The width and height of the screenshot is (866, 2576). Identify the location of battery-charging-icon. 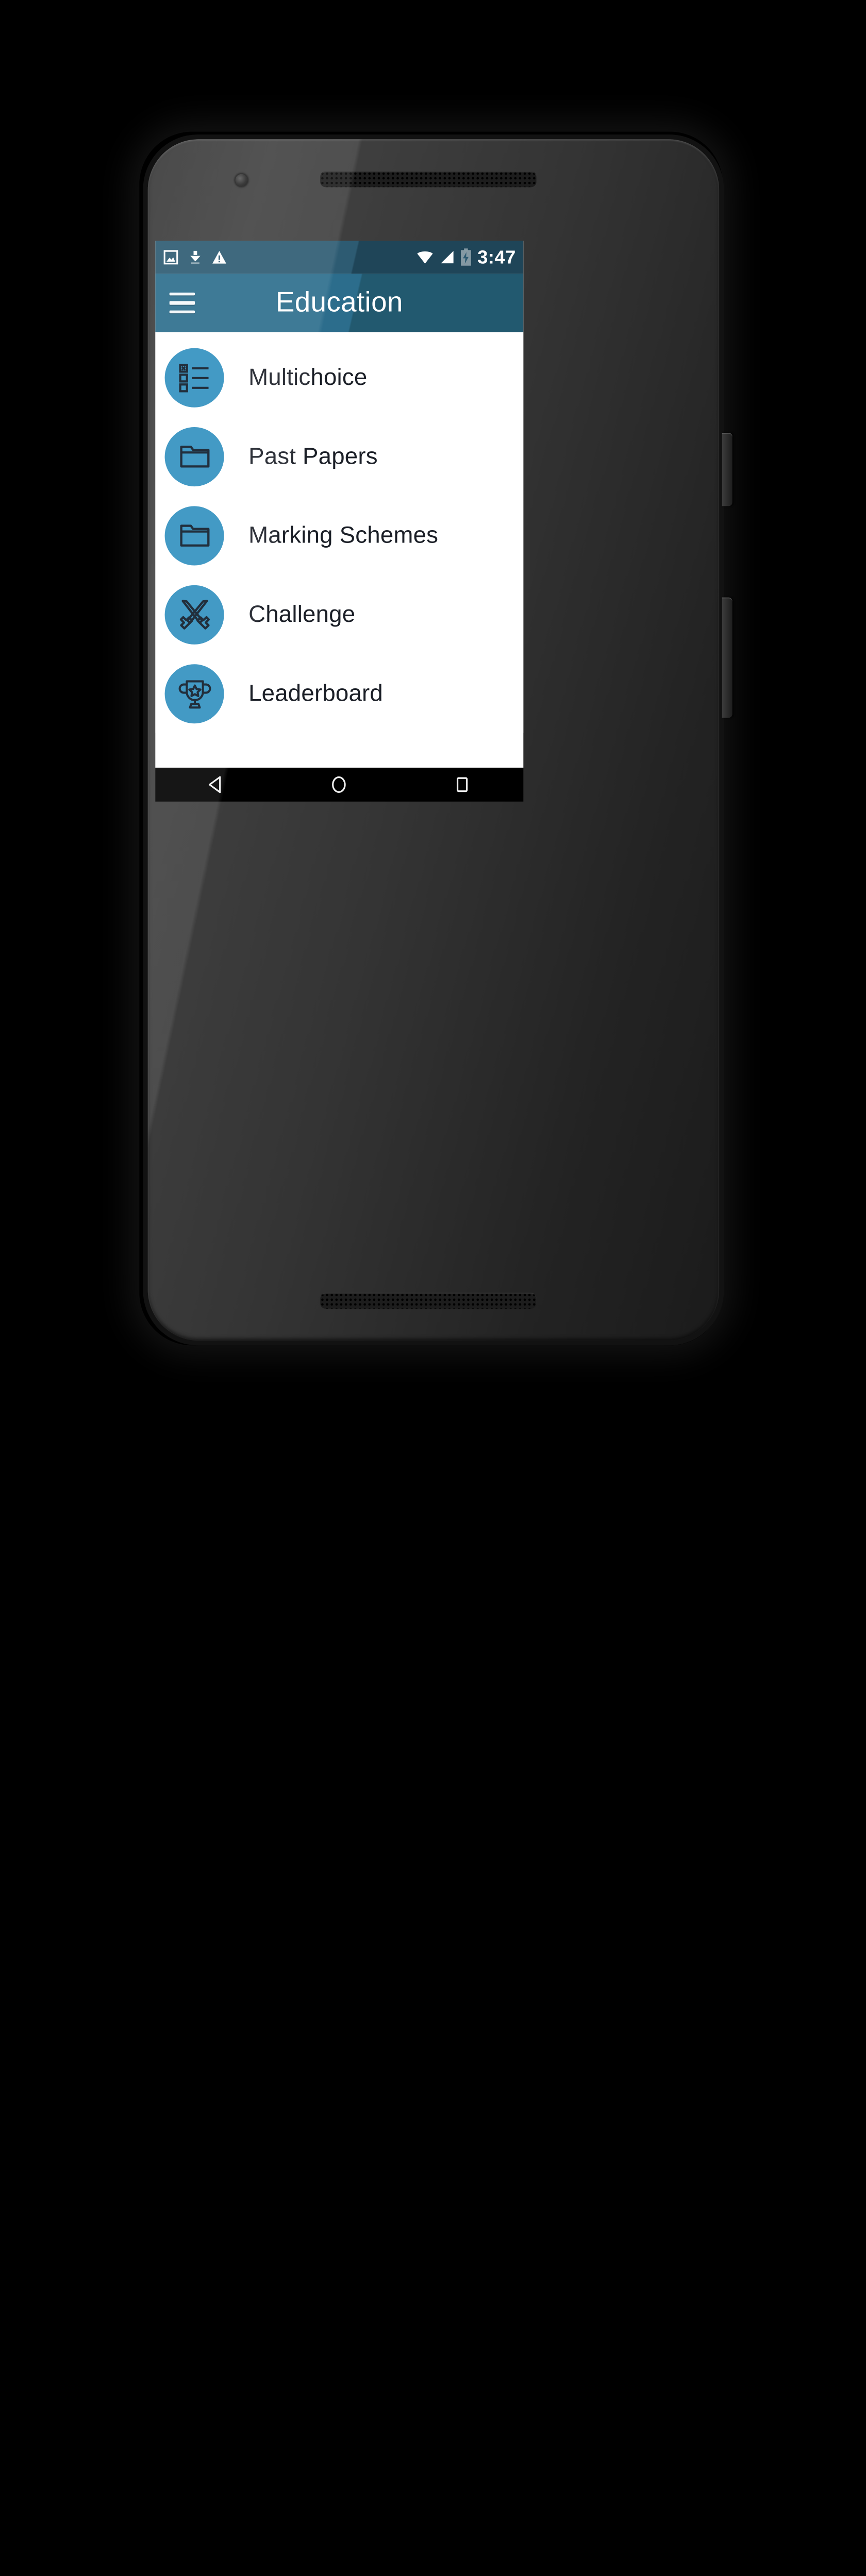
(466, 257).